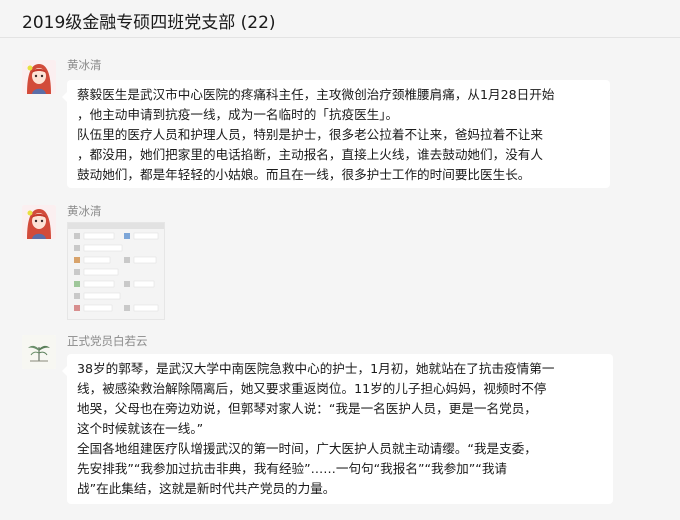 The image size is (680, 520). I want to click on plant-sketch-avatar-icon, so click(39, 352).